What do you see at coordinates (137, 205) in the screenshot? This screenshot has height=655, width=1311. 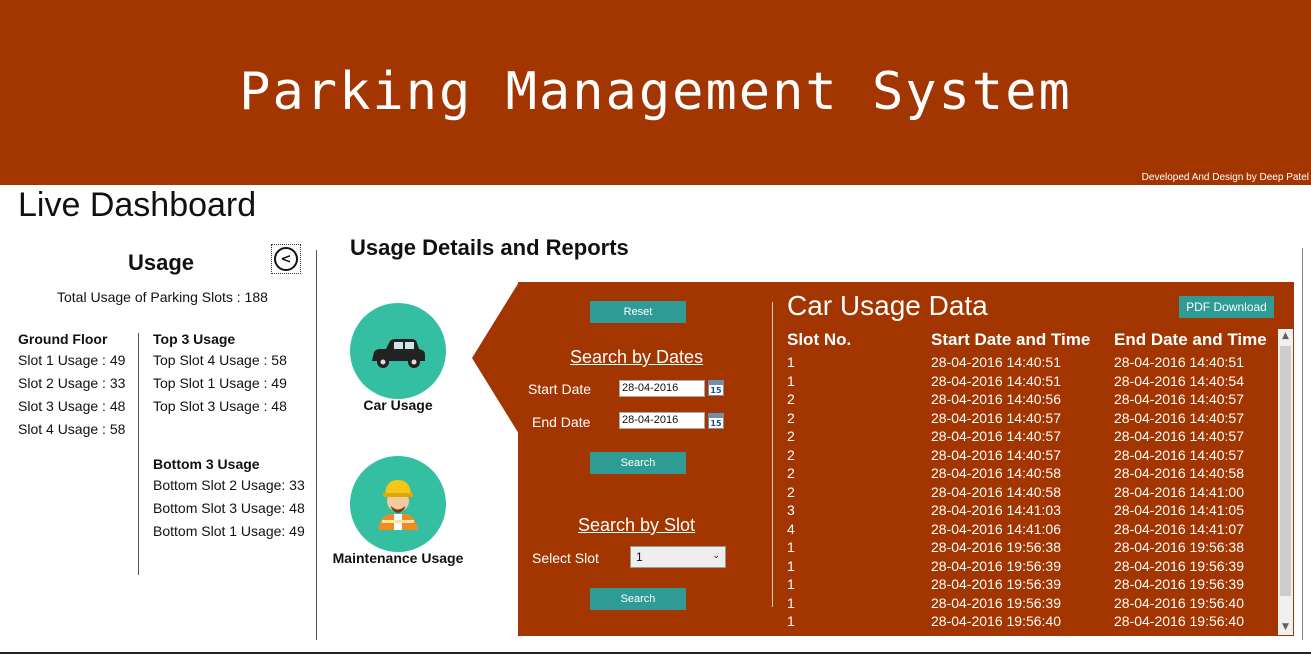 I see `page-title: Live Dashboard` at bounding box center [137, 205].